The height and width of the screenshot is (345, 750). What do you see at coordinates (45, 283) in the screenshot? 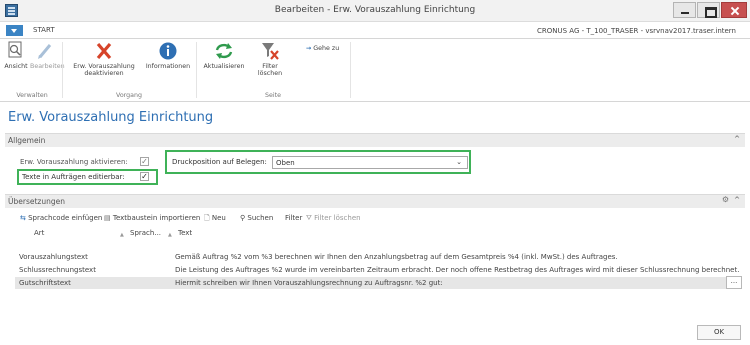
I see `cell-art: Gutschriftstext` at bounding box center [45, 283].